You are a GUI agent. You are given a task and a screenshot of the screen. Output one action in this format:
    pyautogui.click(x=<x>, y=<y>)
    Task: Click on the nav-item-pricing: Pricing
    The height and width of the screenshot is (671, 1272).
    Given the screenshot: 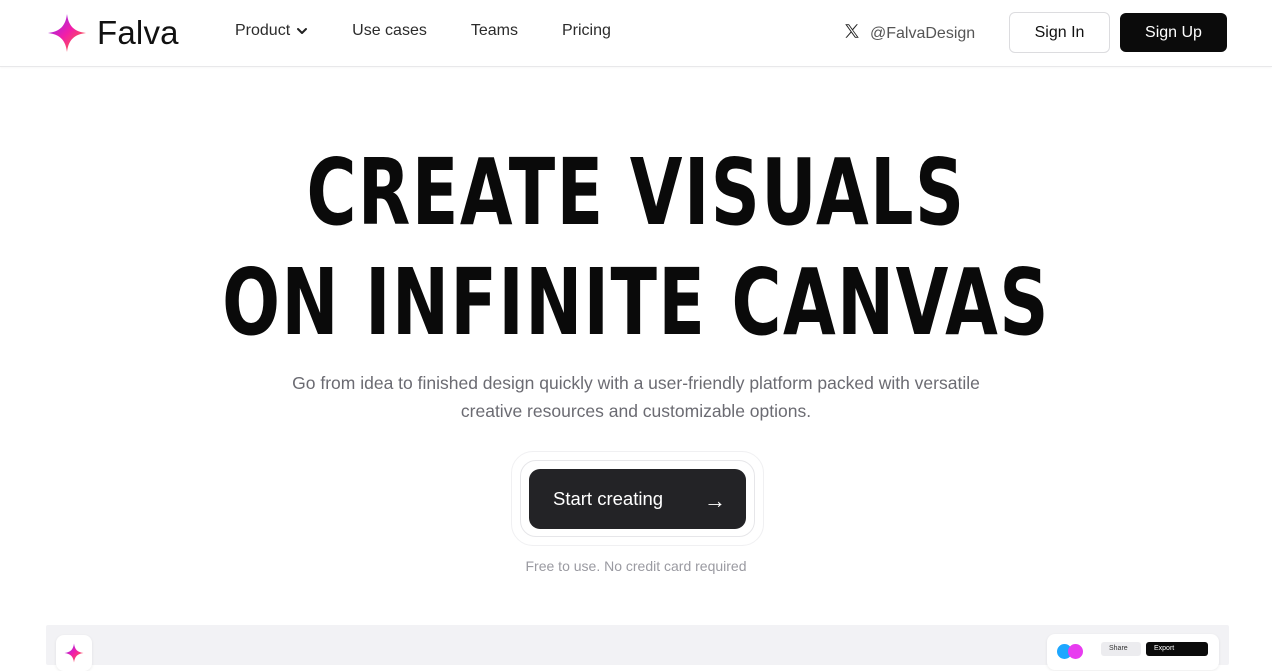 What is the action you would take?
    pyautogui.click(x=586, y=31)
    